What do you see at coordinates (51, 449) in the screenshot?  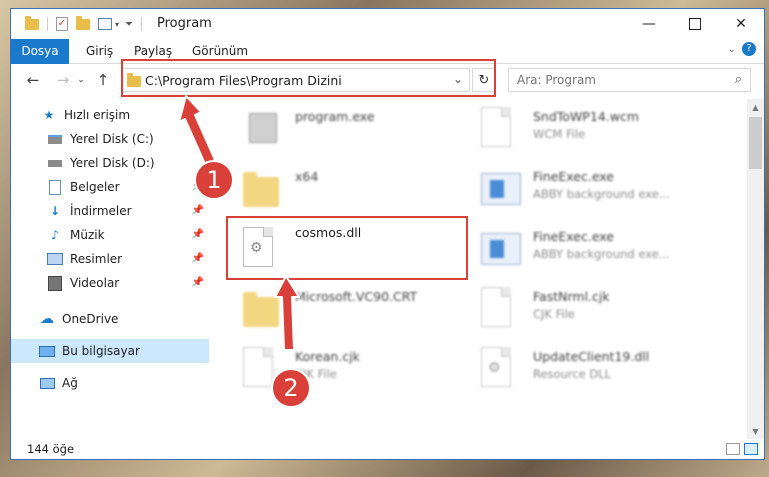 I see `item-count: 144 öğe` at bounding box center [51, 449].